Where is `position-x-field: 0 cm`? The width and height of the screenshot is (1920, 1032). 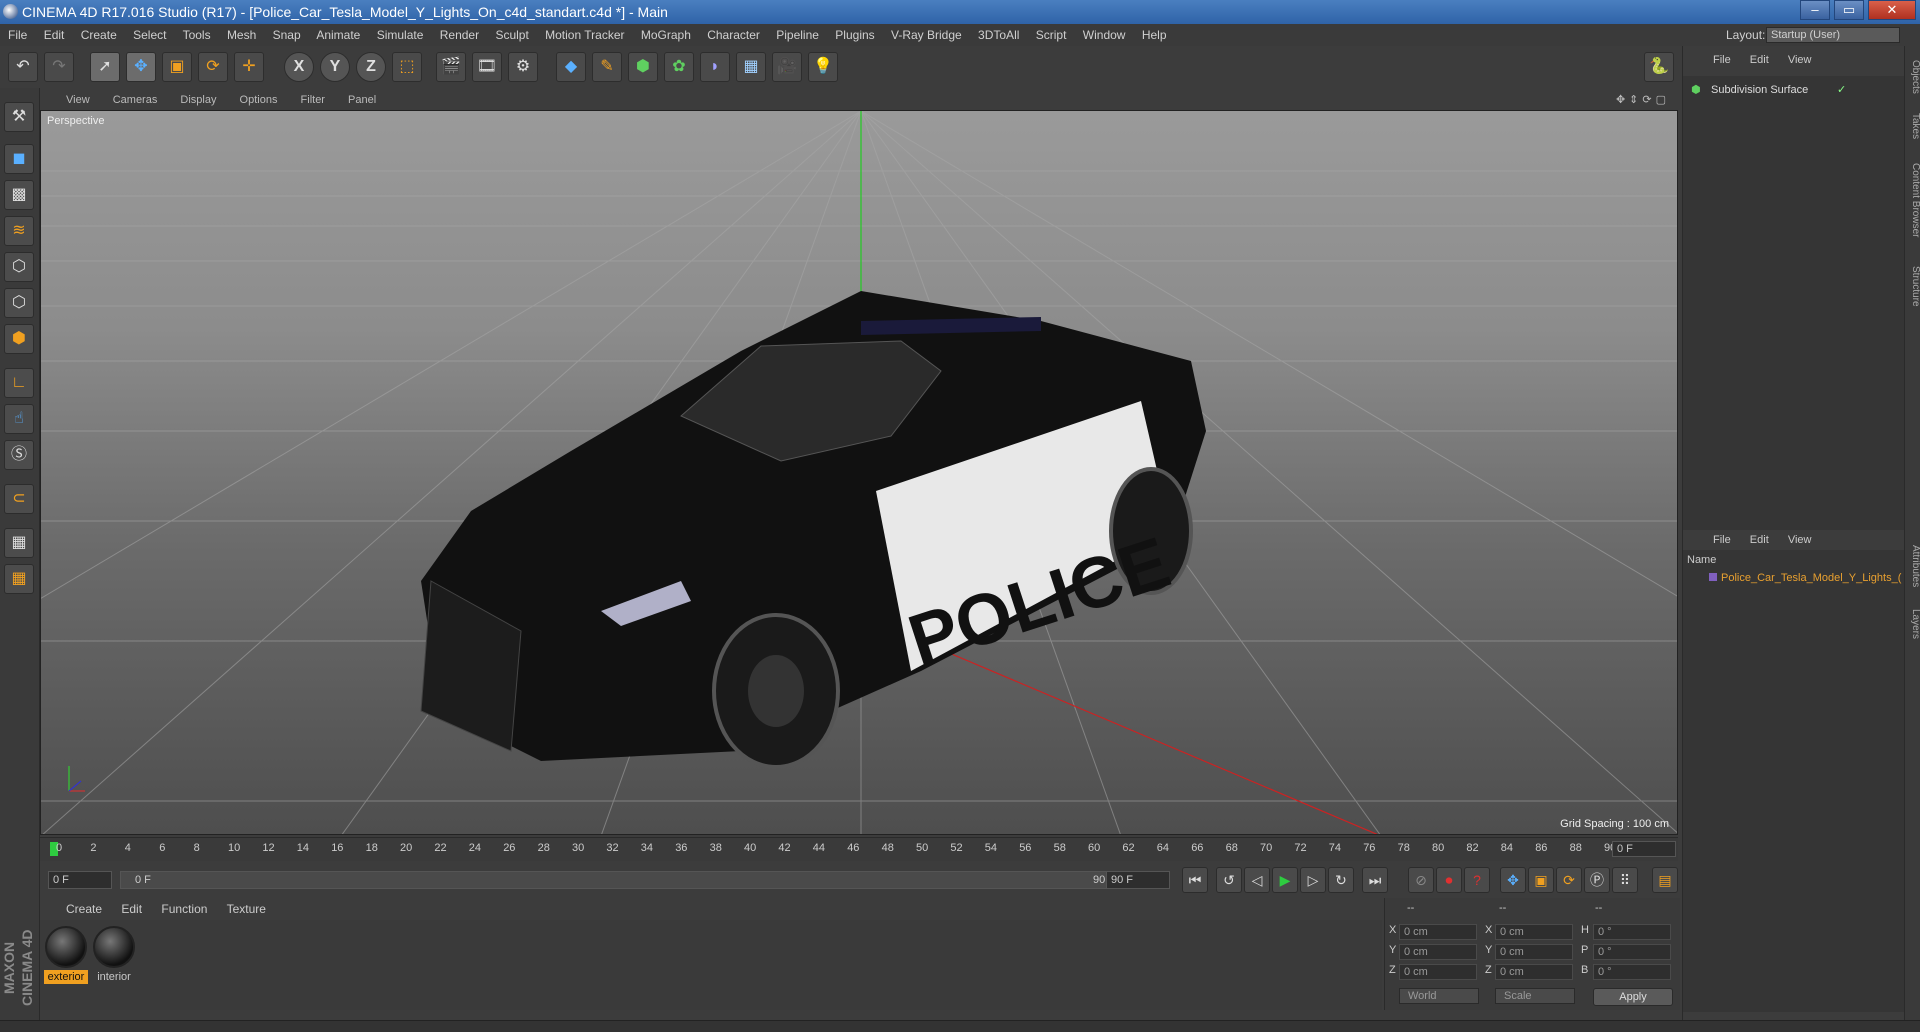 position-x-field: 0 cm is located at coordinates (1438, 932).